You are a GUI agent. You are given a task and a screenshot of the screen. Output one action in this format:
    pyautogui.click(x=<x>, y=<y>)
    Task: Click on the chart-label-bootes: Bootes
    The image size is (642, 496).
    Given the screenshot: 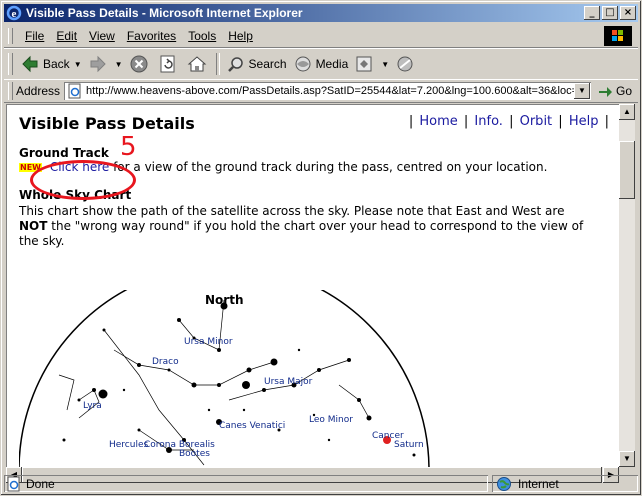 What is the action you would take?
    pyautogui.click(x=194, y=454)
    